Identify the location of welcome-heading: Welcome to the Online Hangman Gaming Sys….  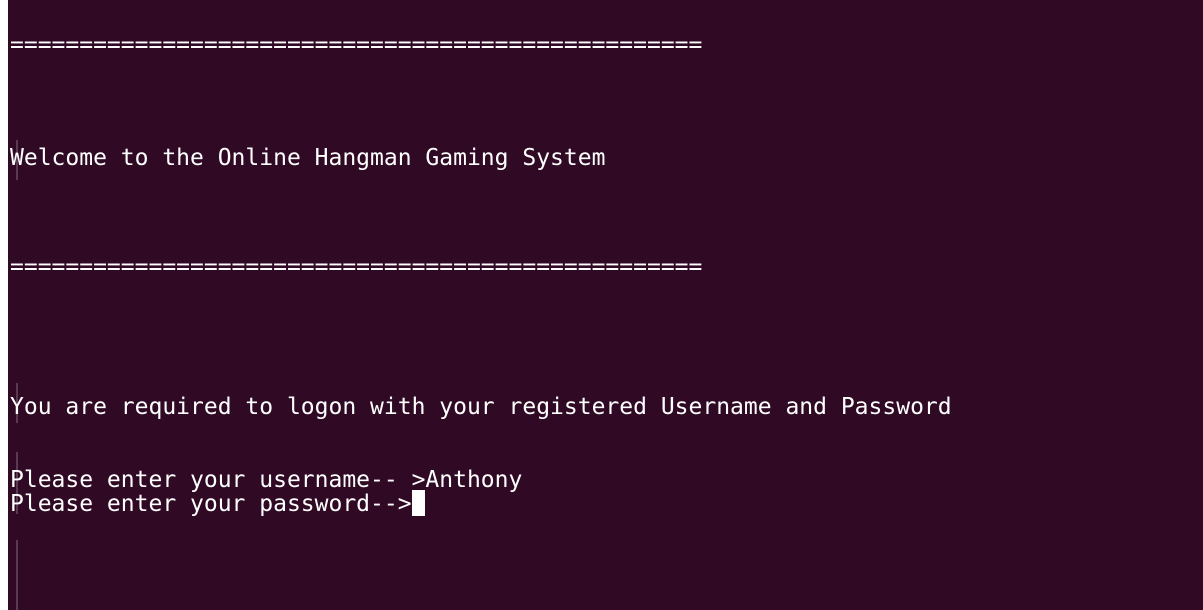
(308, 158).